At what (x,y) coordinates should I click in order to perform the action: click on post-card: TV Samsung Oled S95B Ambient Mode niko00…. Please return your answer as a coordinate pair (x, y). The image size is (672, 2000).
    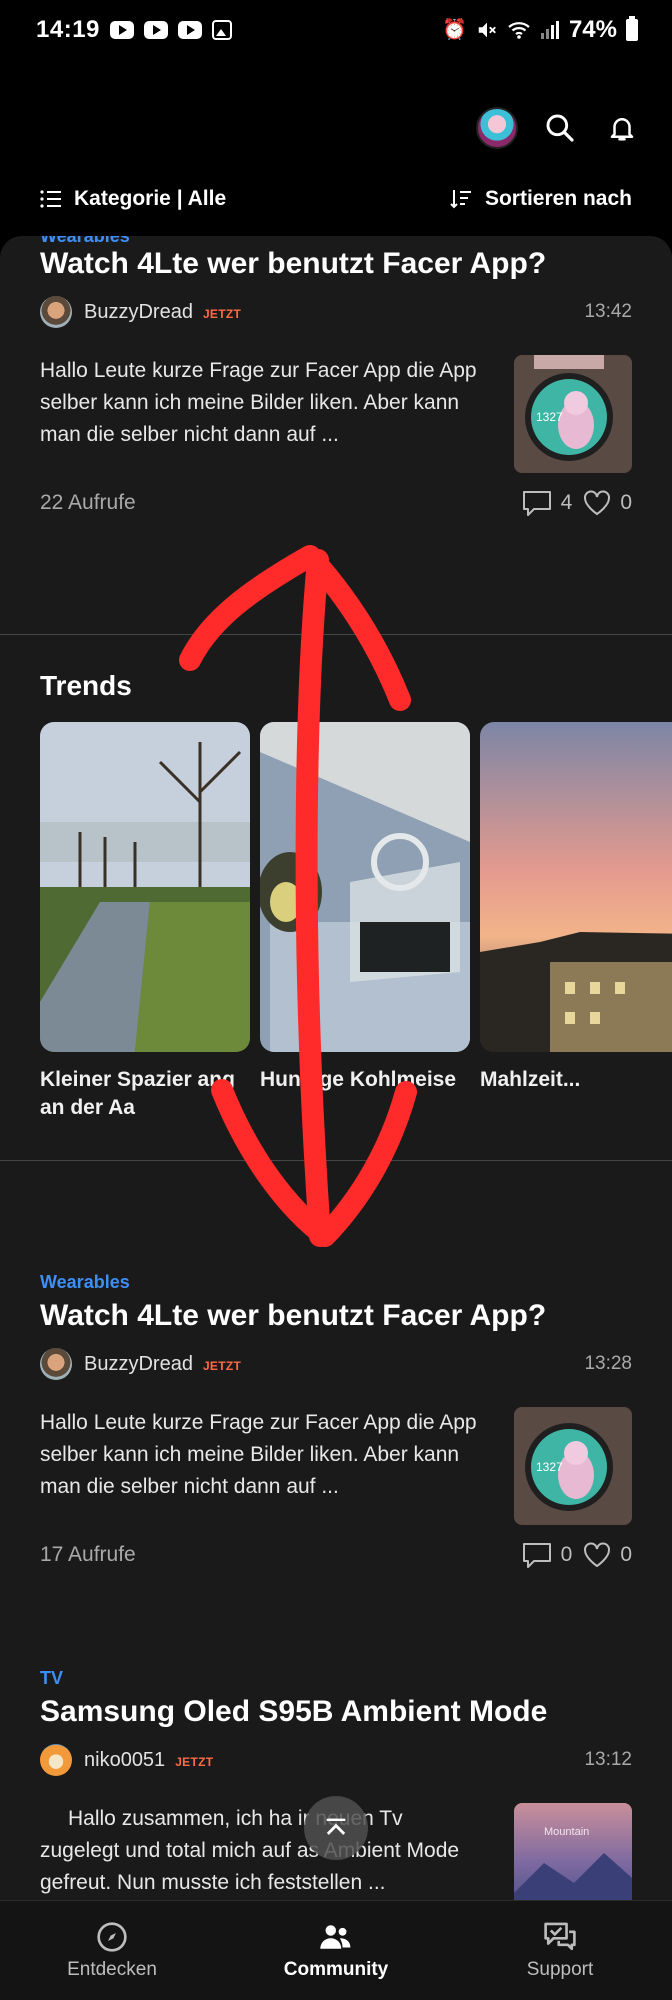
    Looking at the image, I should click on (336, 1784).